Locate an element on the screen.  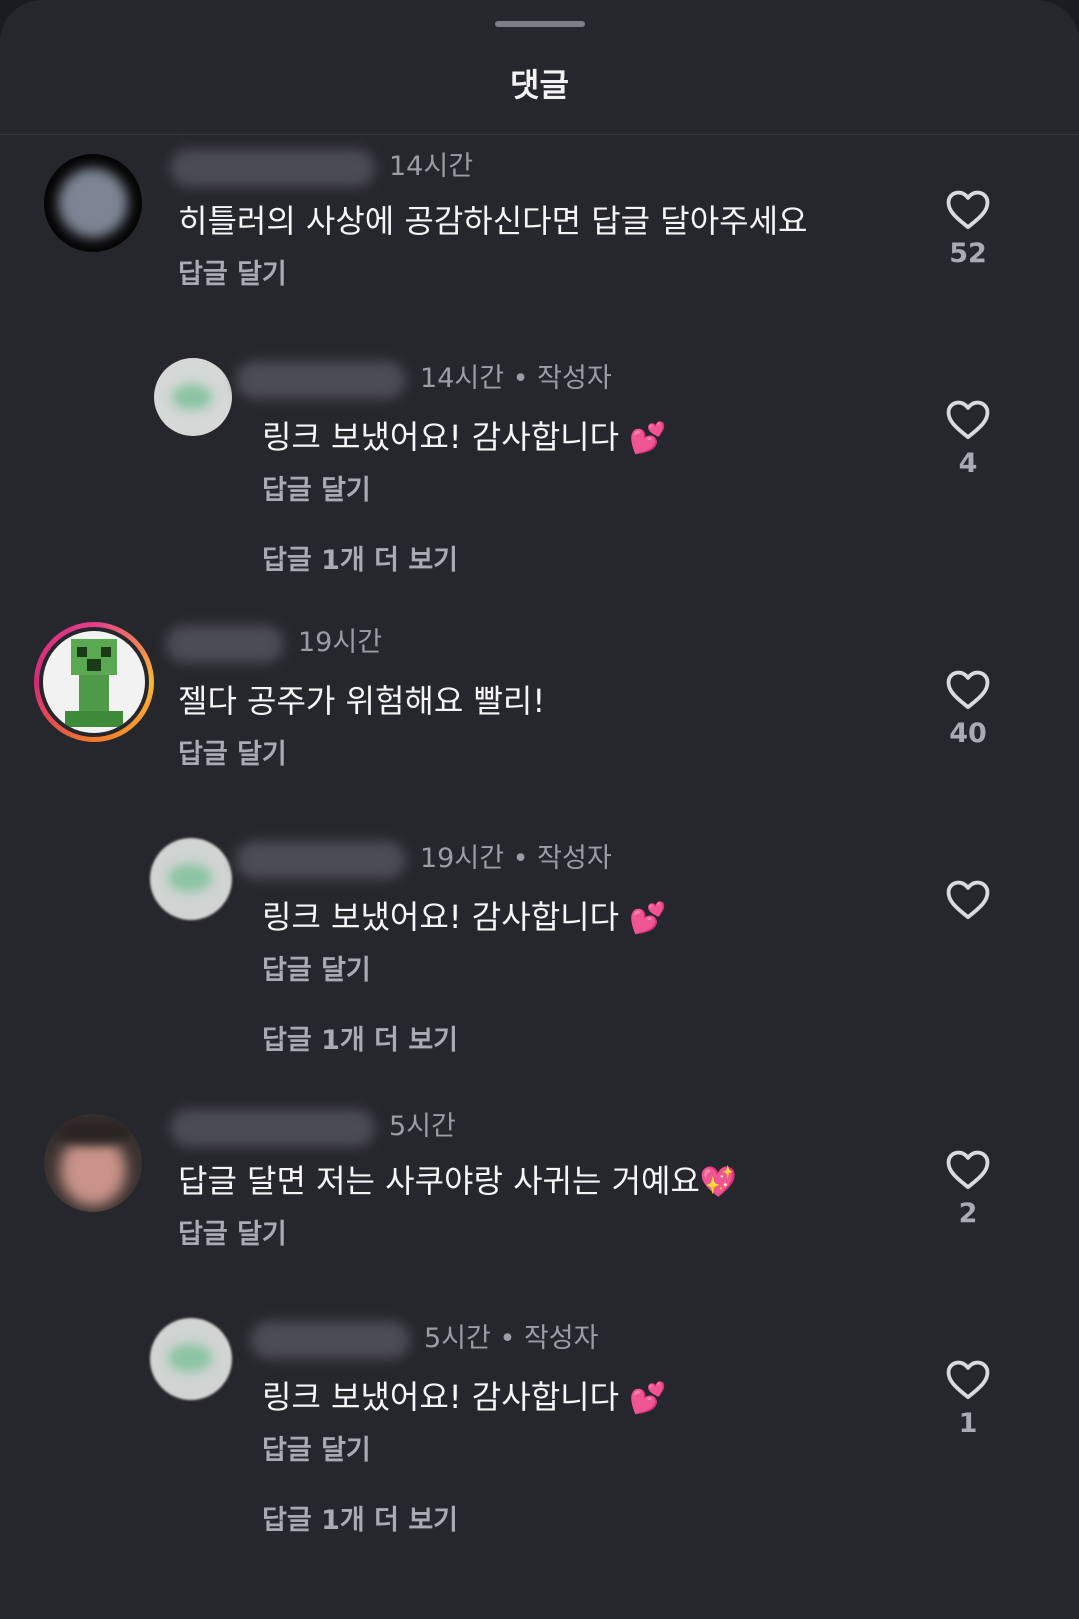
comment-text: 답글 달면 저는 사쿠야랑 사귀는 거예요💖 is located at coordinates (457, 1179).